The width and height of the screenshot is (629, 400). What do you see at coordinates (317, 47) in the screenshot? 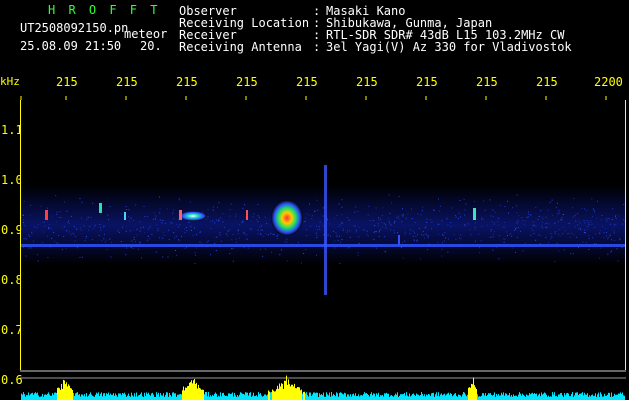
I see `info-sep: :` at bounding box center [317, 47].